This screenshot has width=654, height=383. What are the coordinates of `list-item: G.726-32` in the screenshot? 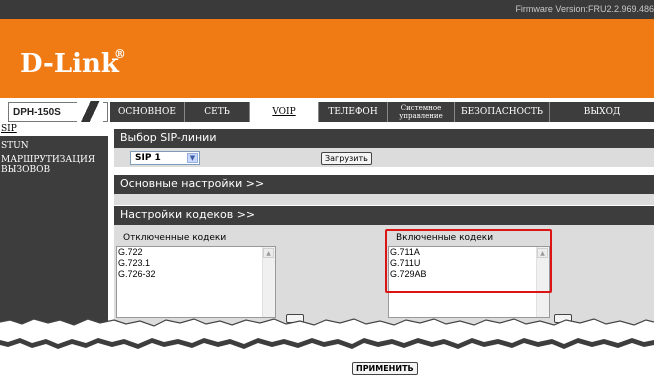 It's located at (196, 274).